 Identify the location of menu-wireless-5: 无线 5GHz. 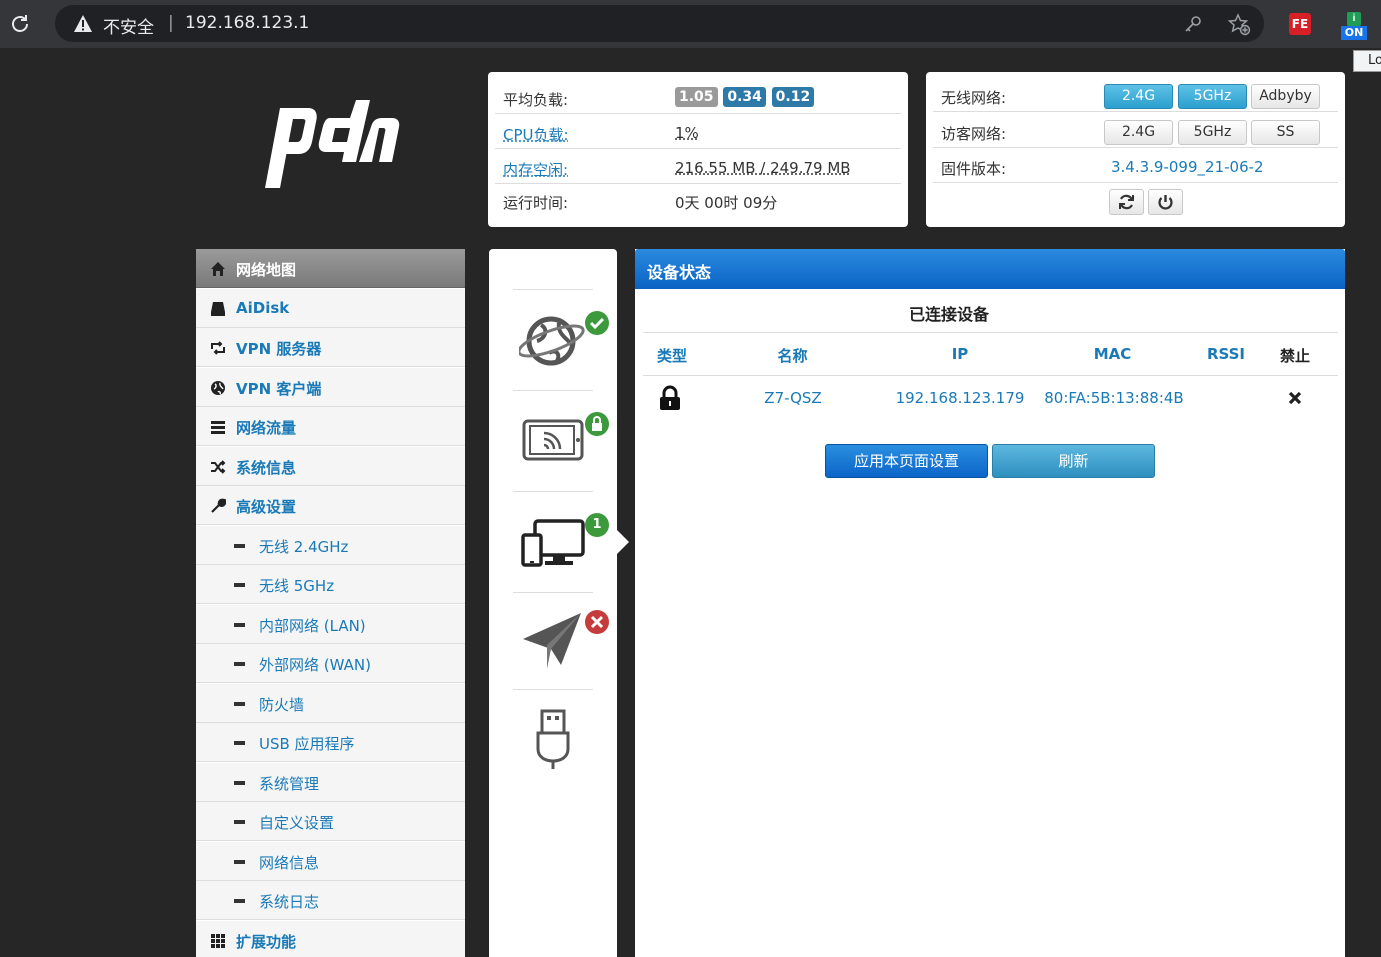
(330, 584).